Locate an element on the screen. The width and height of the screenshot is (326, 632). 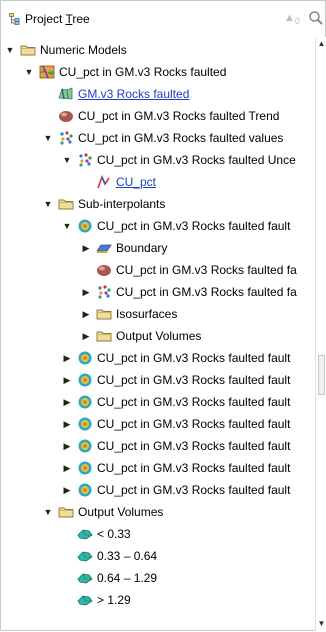
tree-item-label: CU_pct in GM.v3 Rocks faulted Trend is located at coordinates (179, 116).